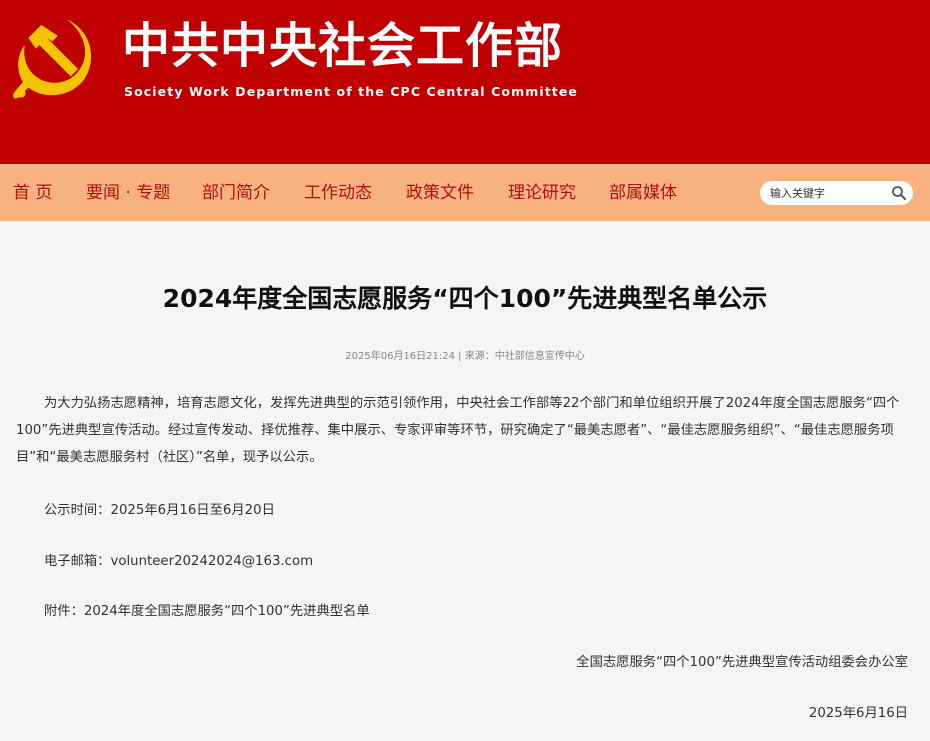 The width and height of the screenshot is (930, 741). What do you see at coordinates (56, 58) in the screenshot?
I see `hammer-and-sickle-icon` at bounding box center [56, 58].